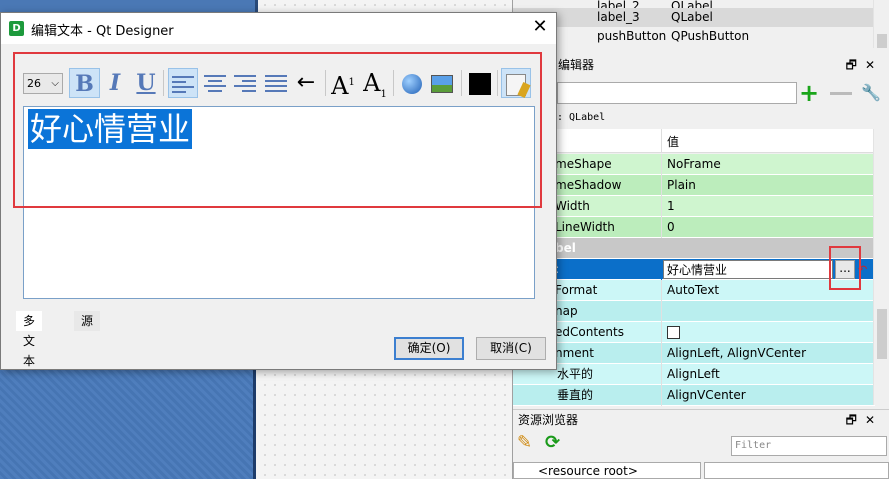  Describe the element at coordinates (881, 24) in the screenshot. I see `object-inspector-scrollbar` at that location.